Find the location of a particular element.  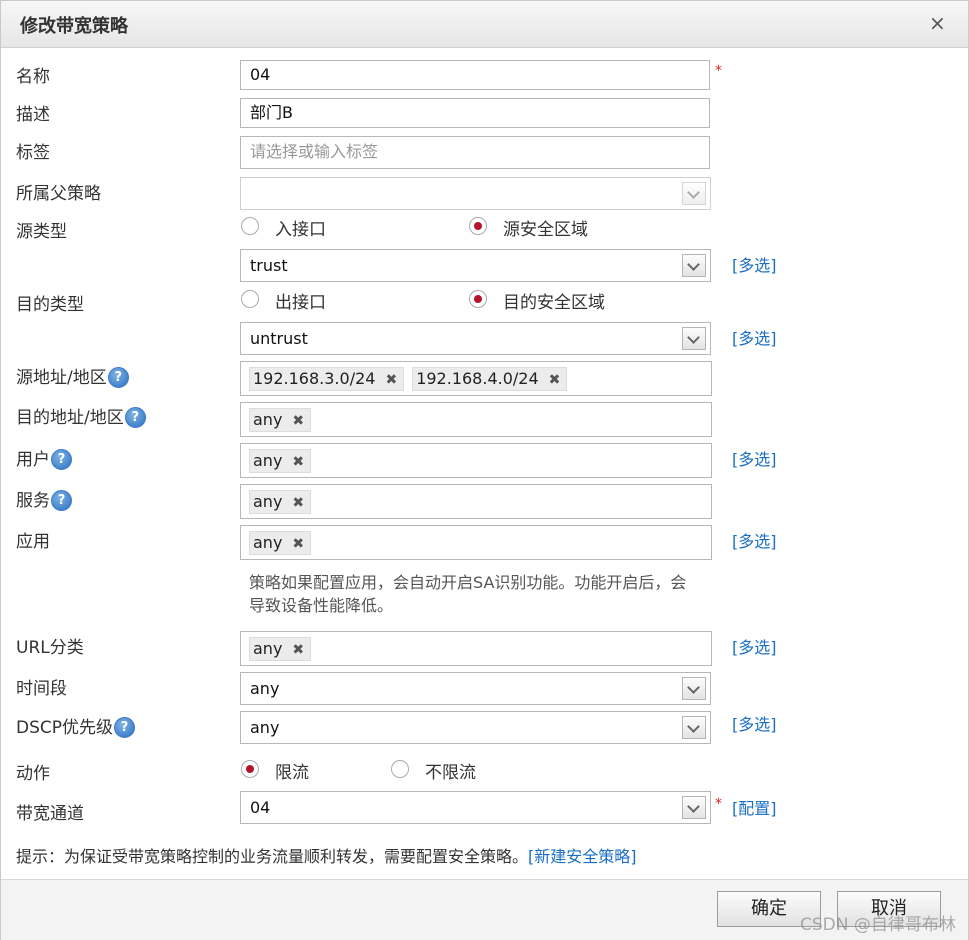

application-tag-input: any ✖ is located at coordinates (476, 542).